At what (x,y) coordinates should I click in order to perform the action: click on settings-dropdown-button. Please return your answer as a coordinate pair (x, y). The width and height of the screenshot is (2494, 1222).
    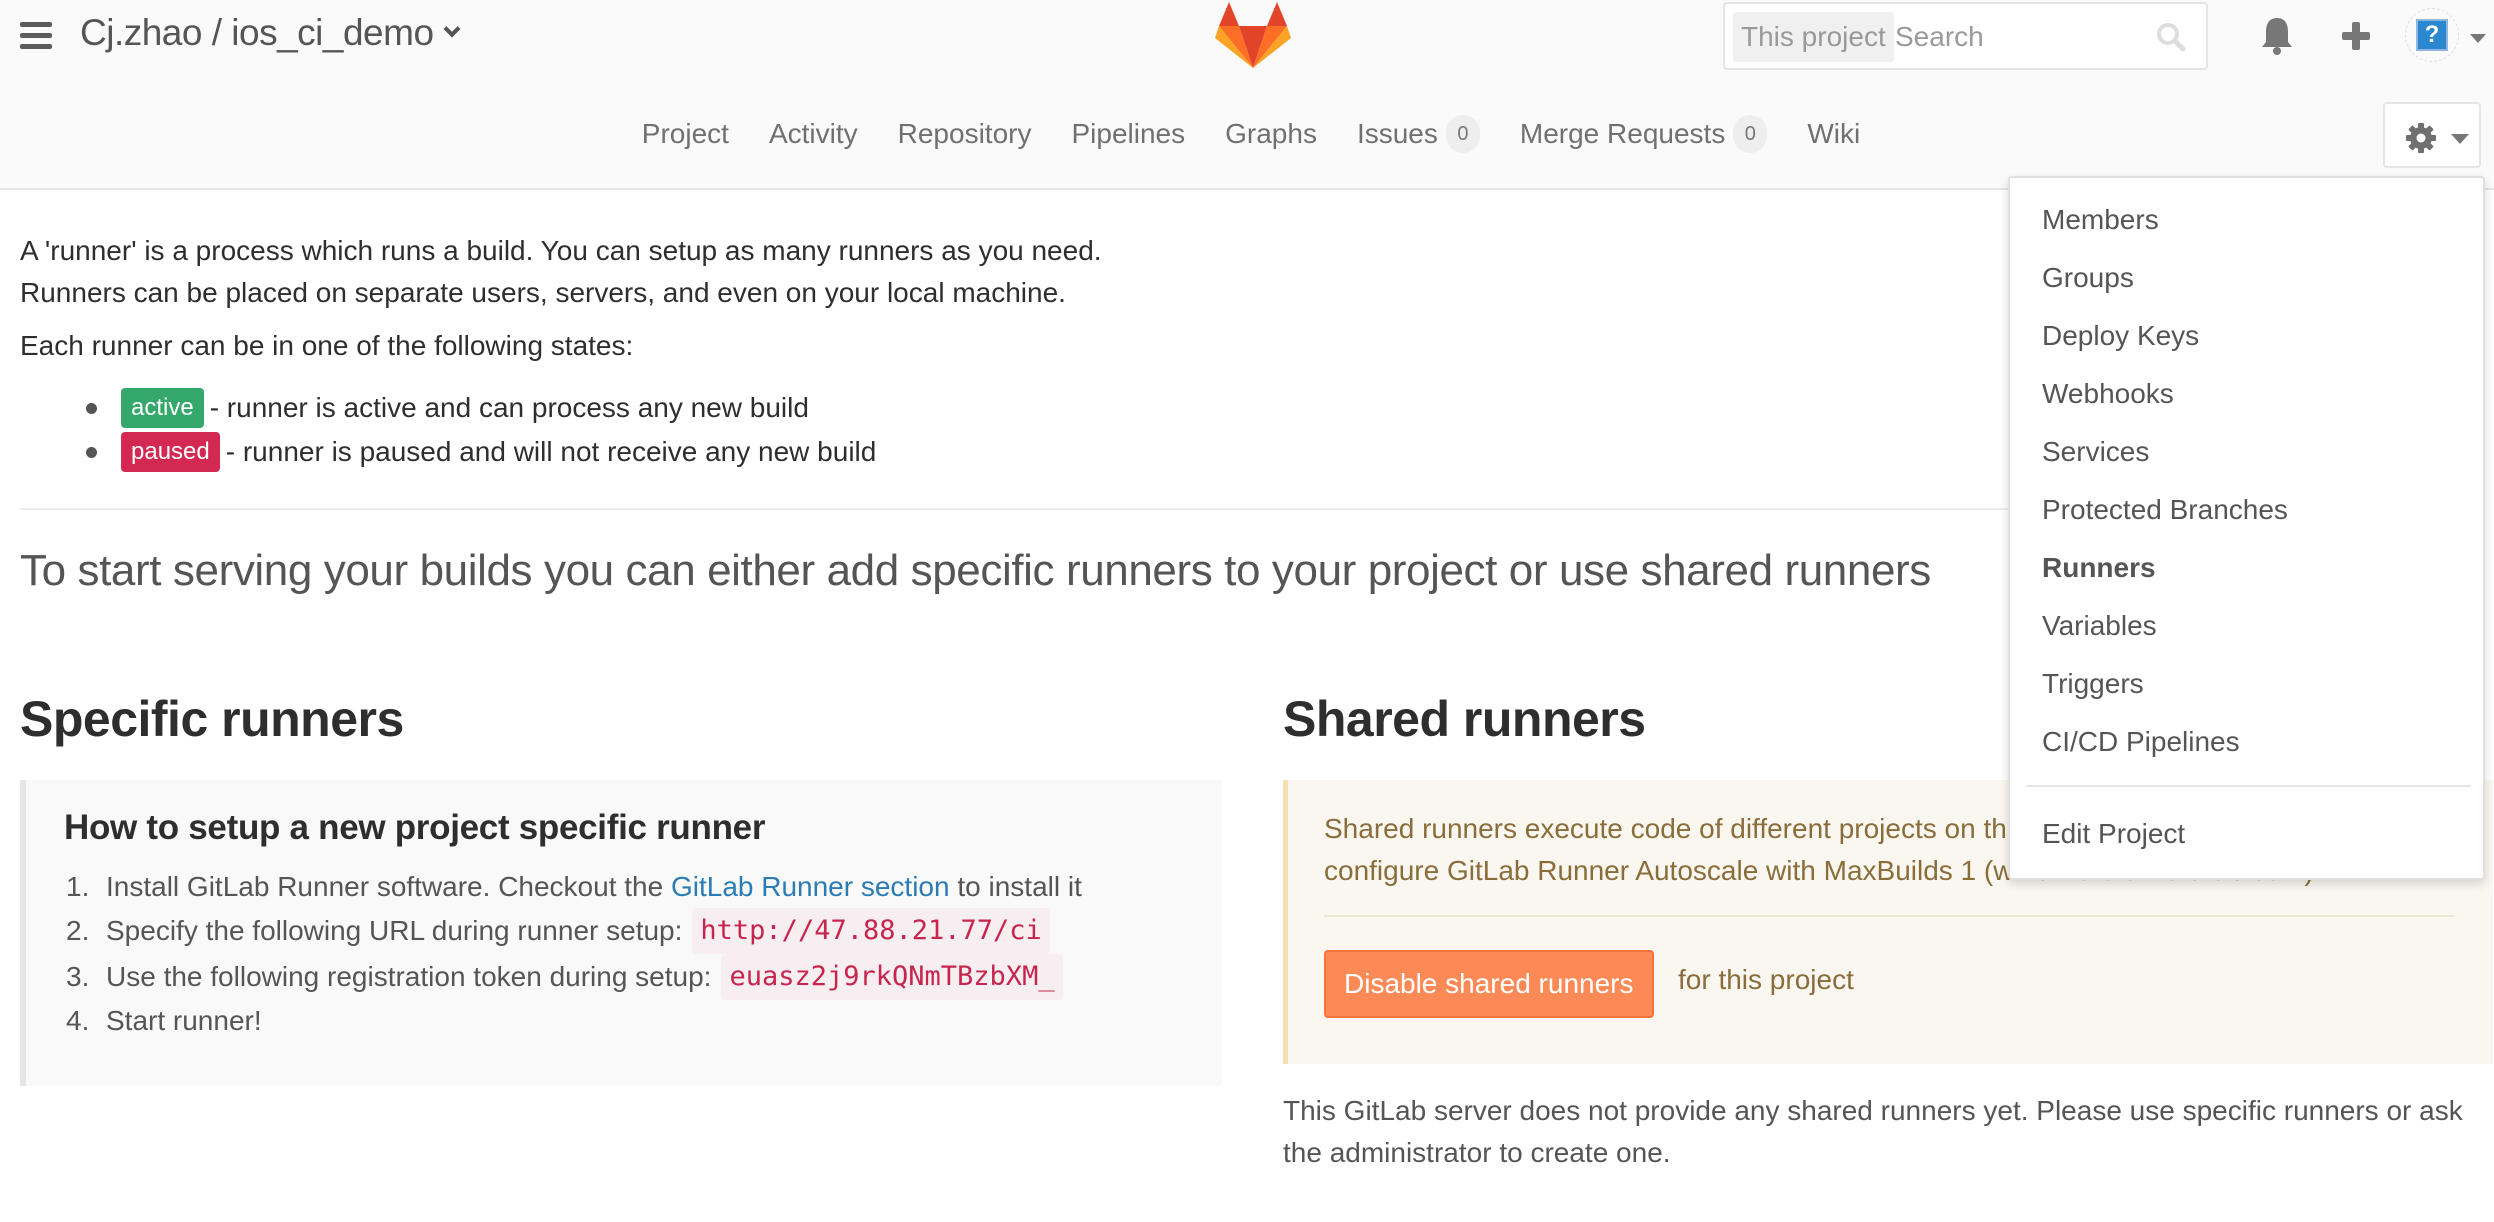
    Looking at the image, I should click on (2432, 135).